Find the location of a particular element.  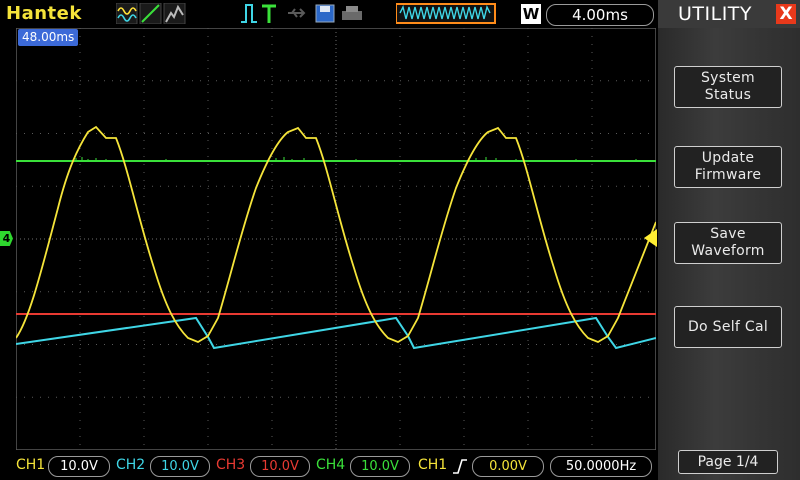

brand-logo: Hantek is located at coordinates (44, 13).